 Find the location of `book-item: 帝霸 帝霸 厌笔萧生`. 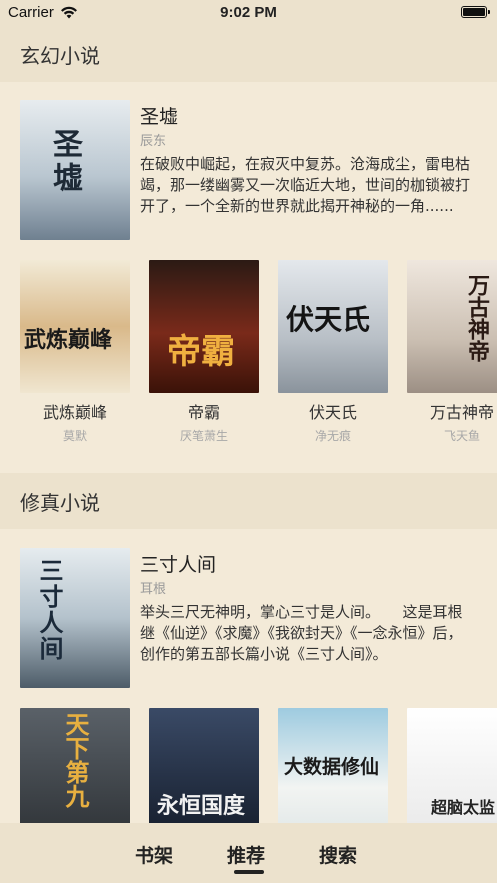

book-item: 帝霸 帝霸 厌笔萧生 is located at coordinates (204, 352).